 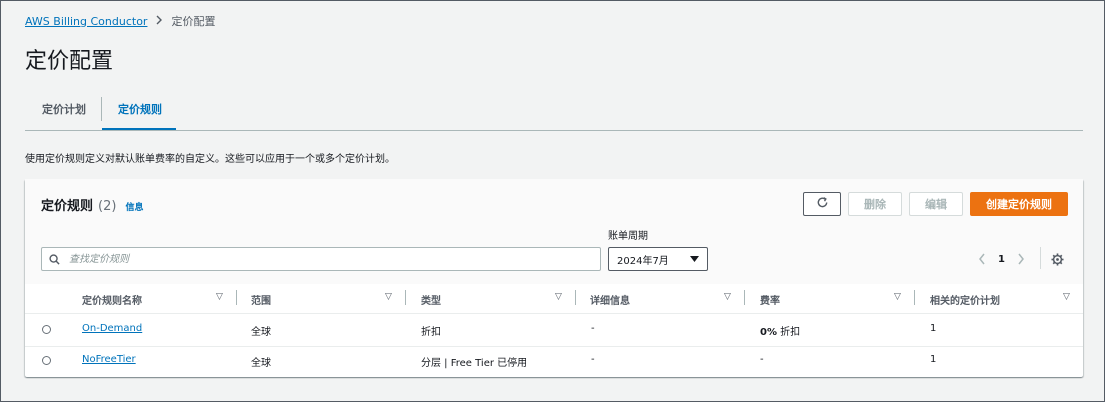 I want to click on search-input, so click(x=319, y=259).